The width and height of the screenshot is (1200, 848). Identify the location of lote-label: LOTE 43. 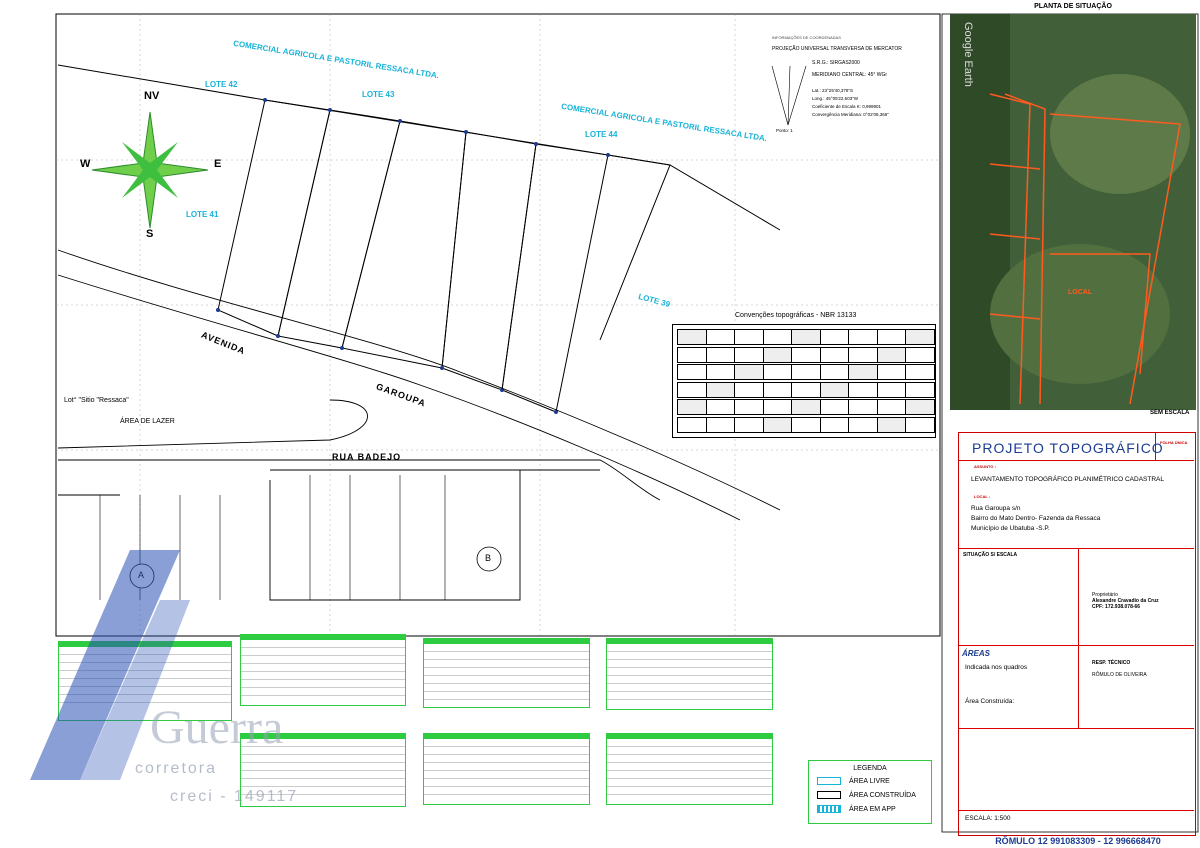
(378, 94).